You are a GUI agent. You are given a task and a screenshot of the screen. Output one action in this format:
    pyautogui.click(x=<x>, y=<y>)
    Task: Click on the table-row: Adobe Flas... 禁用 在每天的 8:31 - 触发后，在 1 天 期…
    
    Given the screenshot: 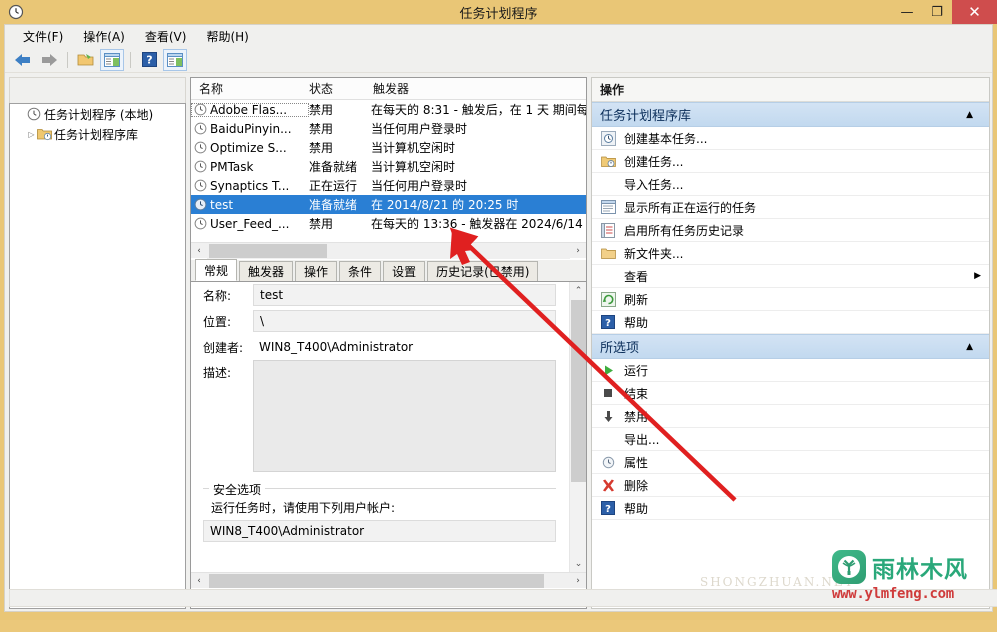 What is the action you would take?
    pyautogui.click(x=388, y=109)
    